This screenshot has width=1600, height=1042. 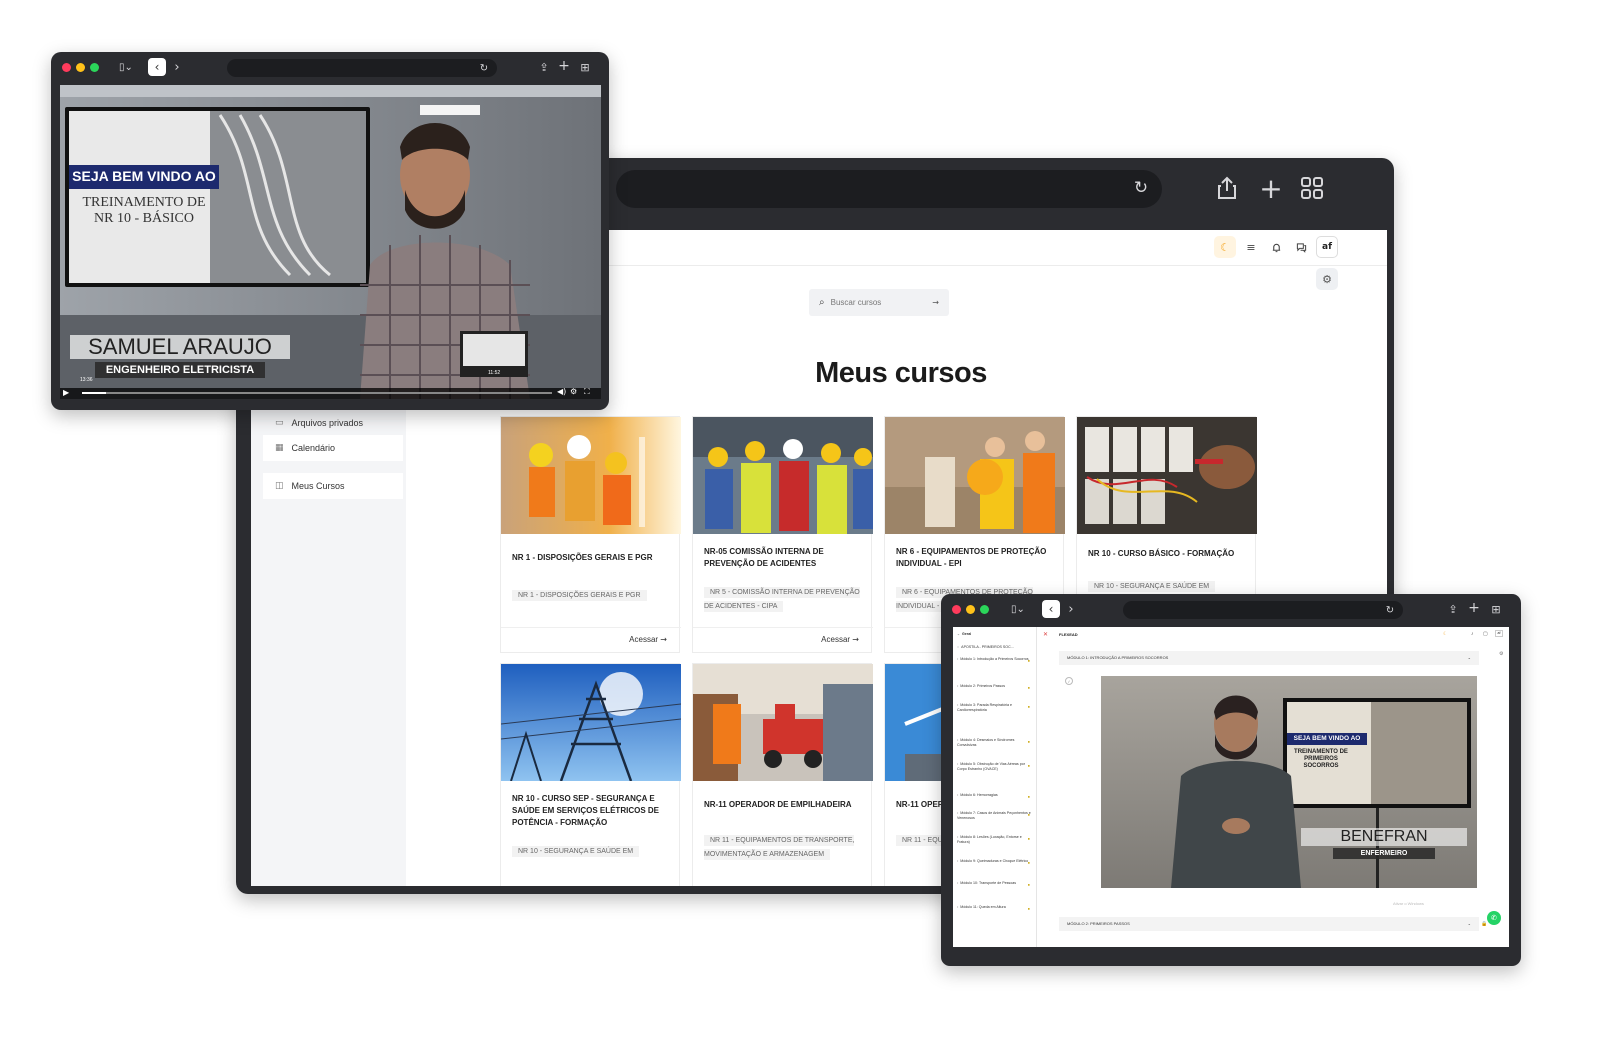 What do you see at coordinates (279, 423) in the screenshot?
I see `folder-icon: ▭` at bounding box center [279, 423].